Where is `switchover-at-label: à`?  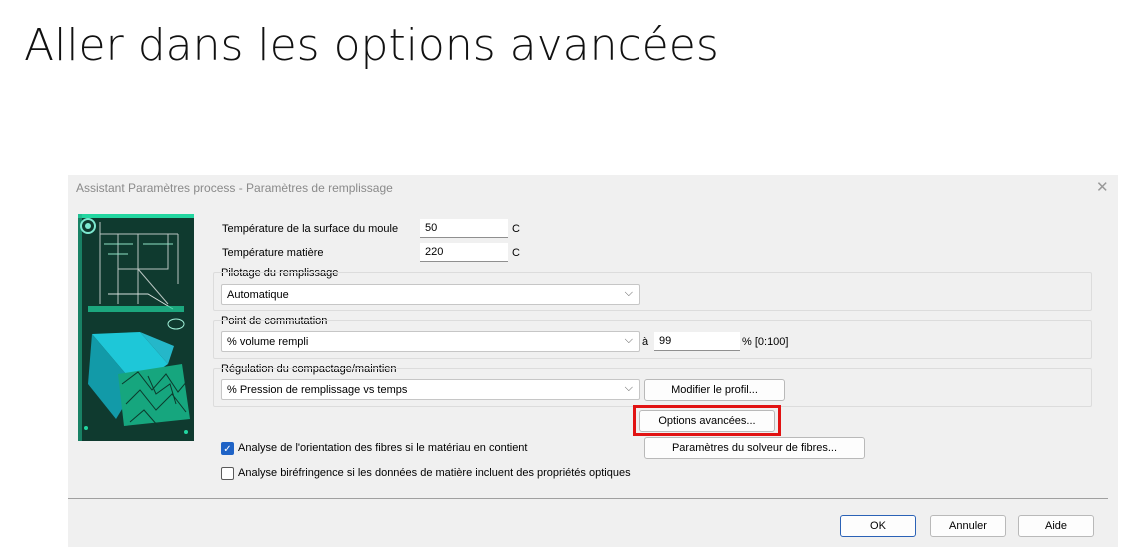
switchover-at-label: à is located at coordinates (645, 342).